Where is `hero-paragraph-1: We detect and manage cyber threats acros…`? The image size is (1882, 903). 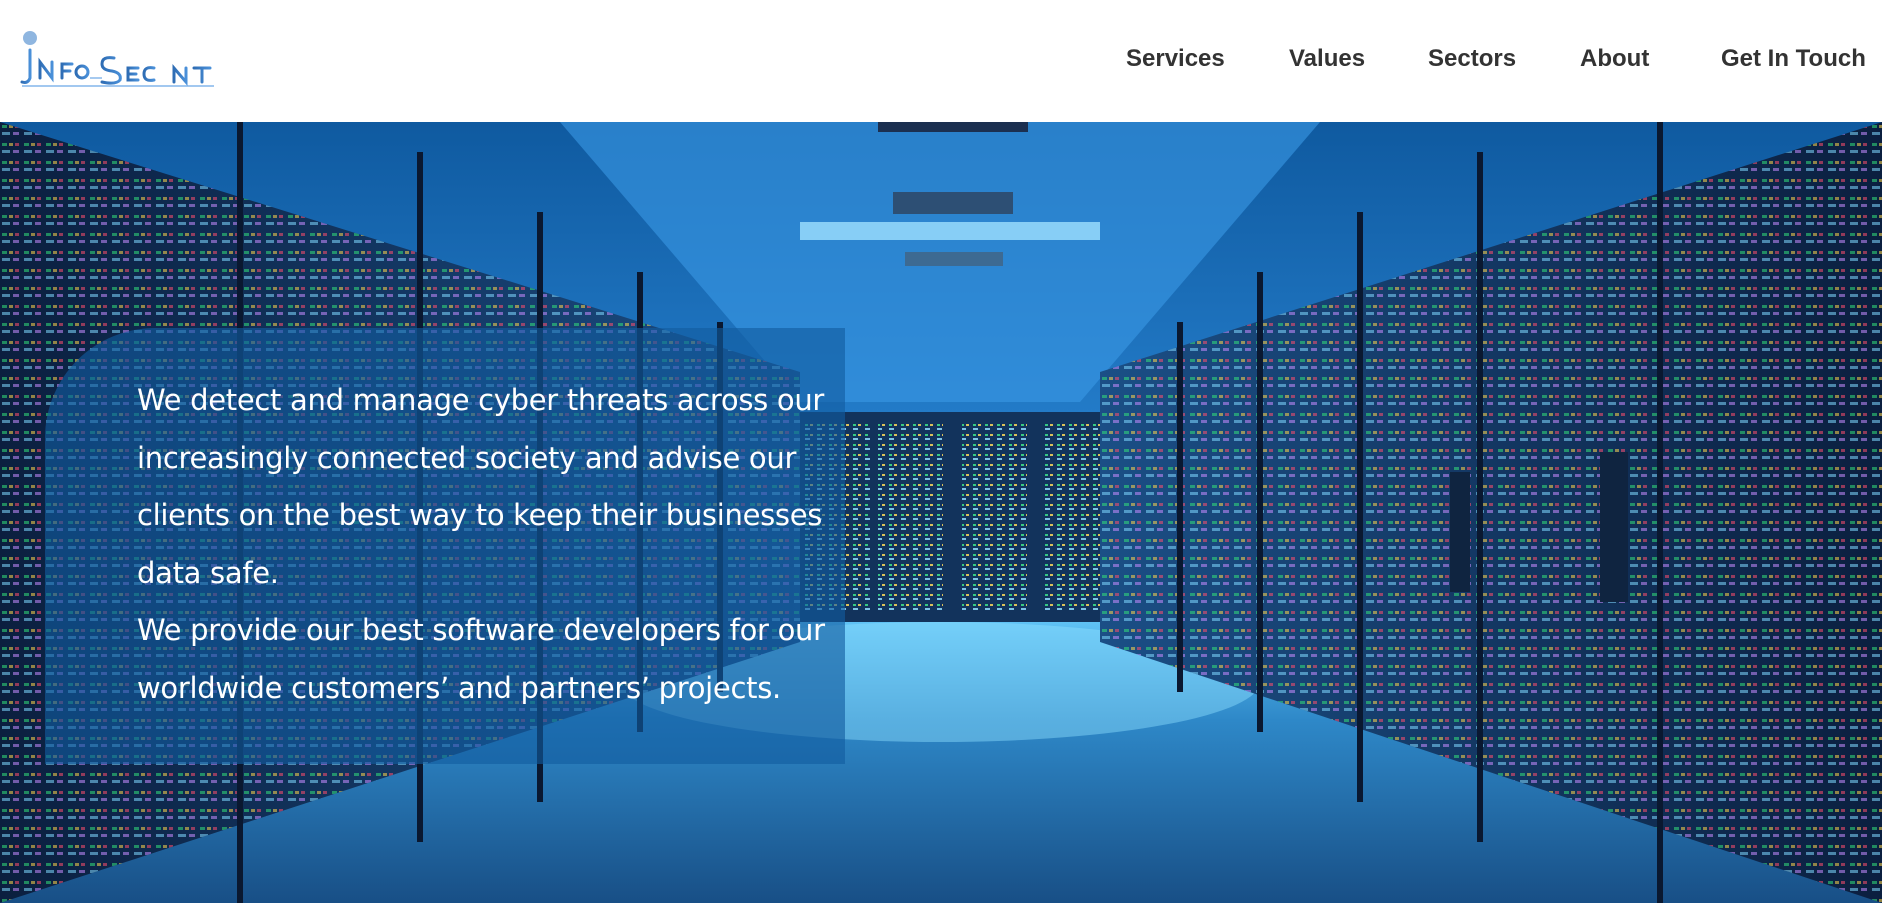
hero-paragraph-1: We detect and manage cyber threats acros… is located at coordinates (481, 486).